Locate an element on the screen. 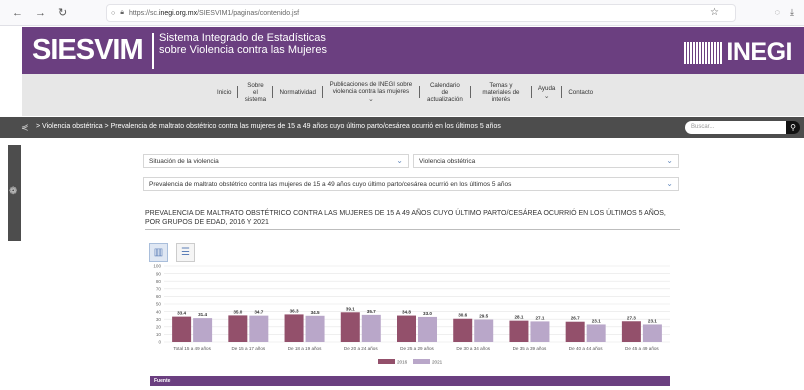 The image size is (804, 390). data-label: 27.3 is located at coordinates (631, 317).